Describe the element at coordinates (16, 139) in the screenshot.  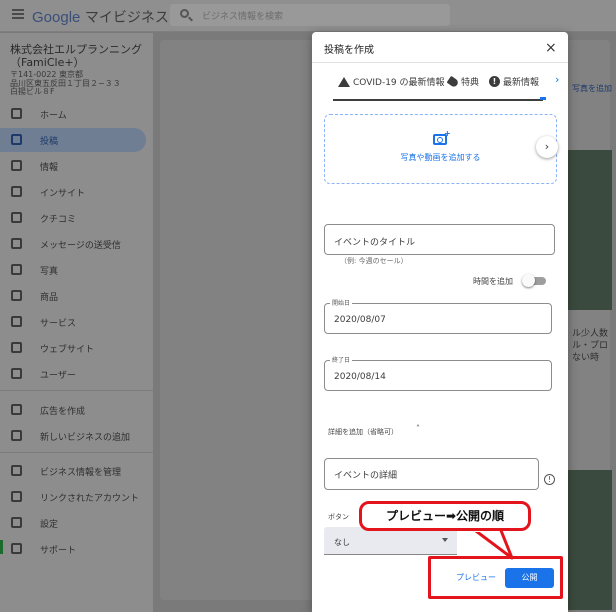
I see `posts-icon` at that location.